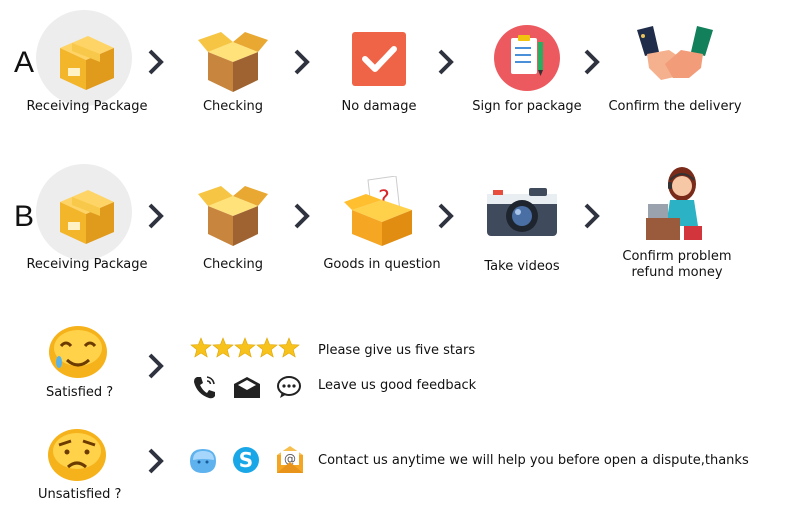  What do you see at coordinates (77, 455) in the screenshot?
I see `worried-face-icon` at bounding box center [77, 455].